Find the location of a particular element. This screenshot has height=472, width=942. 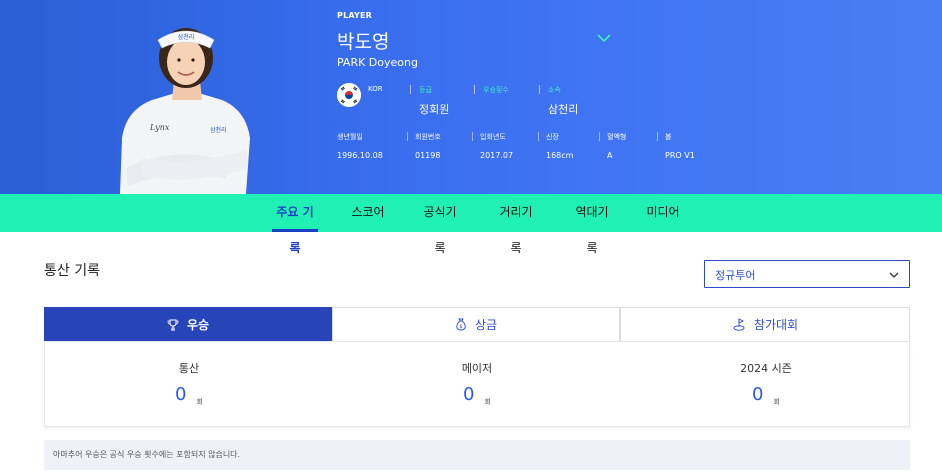

stat-birthdate: 생년월일 1996.10.08 is located at coordinates (360, 146).